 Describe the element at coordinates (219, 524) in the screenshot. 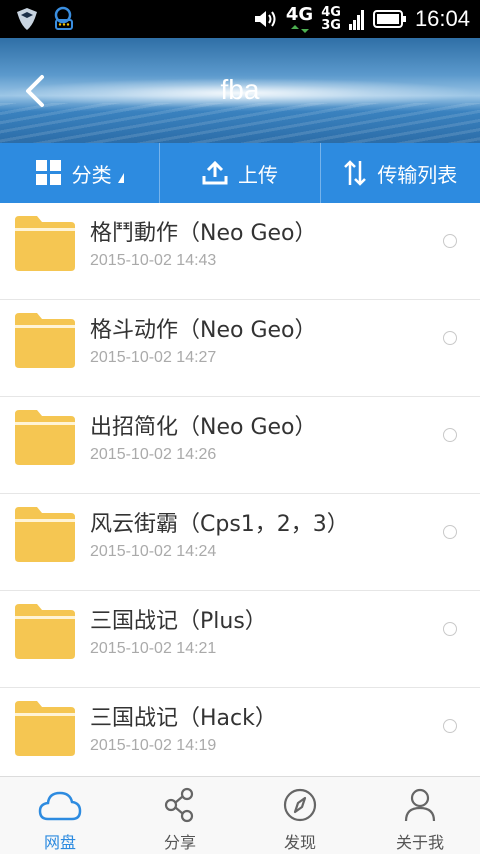

I see `file-name: 风云街霸（Cps1，2，3）` at that location.